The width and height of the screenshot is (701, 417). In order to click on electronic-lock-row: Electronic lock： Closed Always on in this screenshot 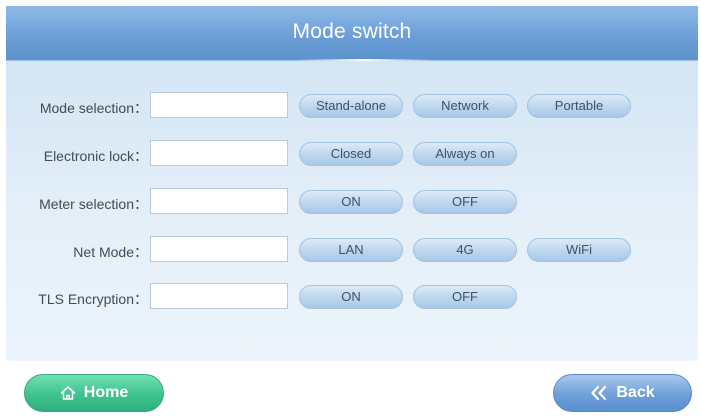, I will do `click(352, 154)`.